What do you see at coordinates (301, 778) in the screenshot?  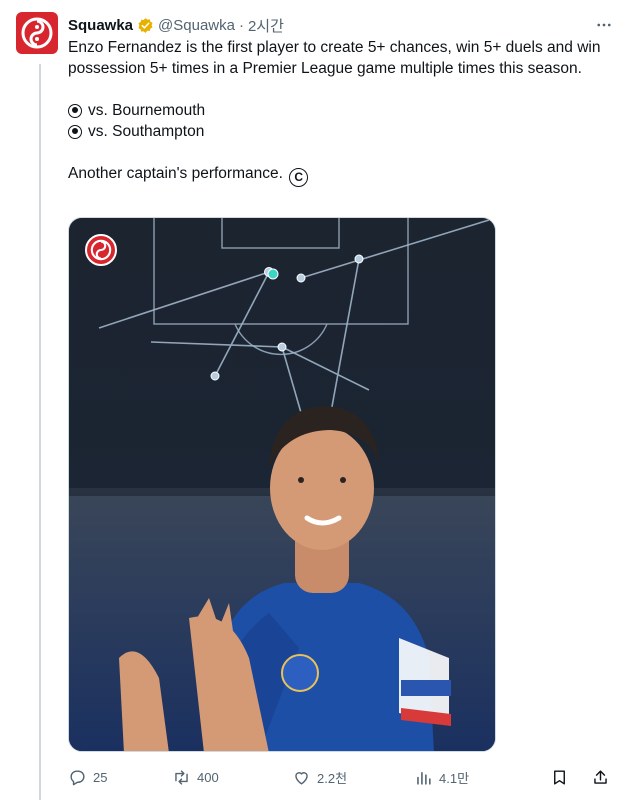 I see `heart-icon` at bounding box center [301, 778].